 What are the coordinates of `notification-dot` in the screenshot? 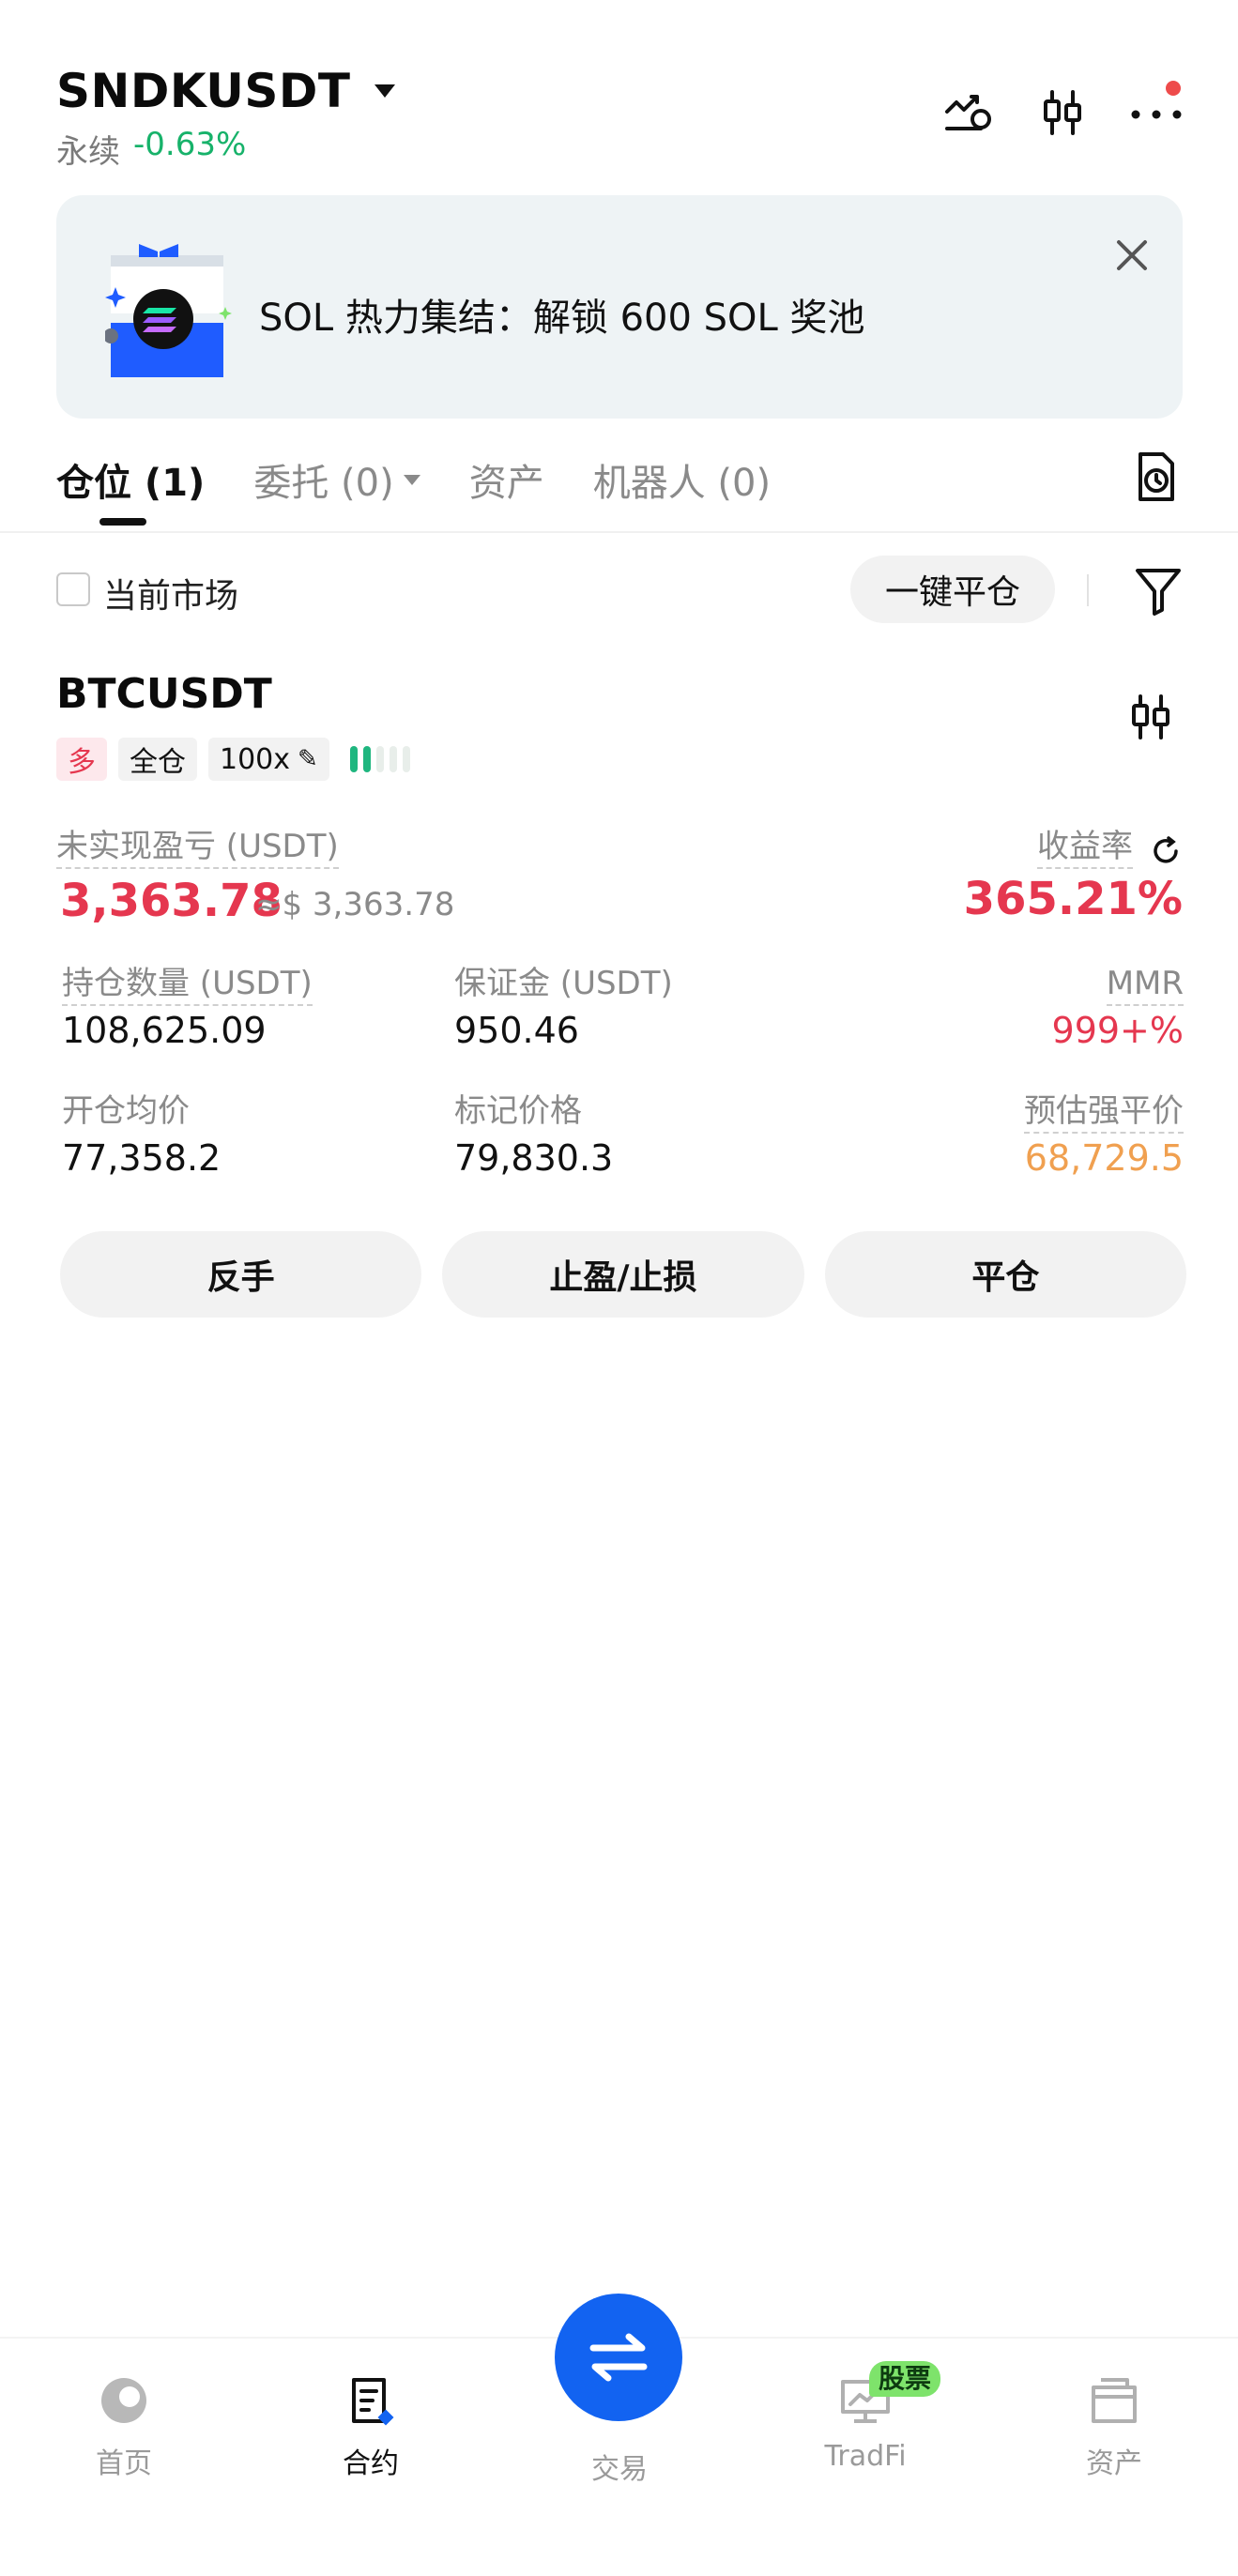 It's located at (1173, 88).